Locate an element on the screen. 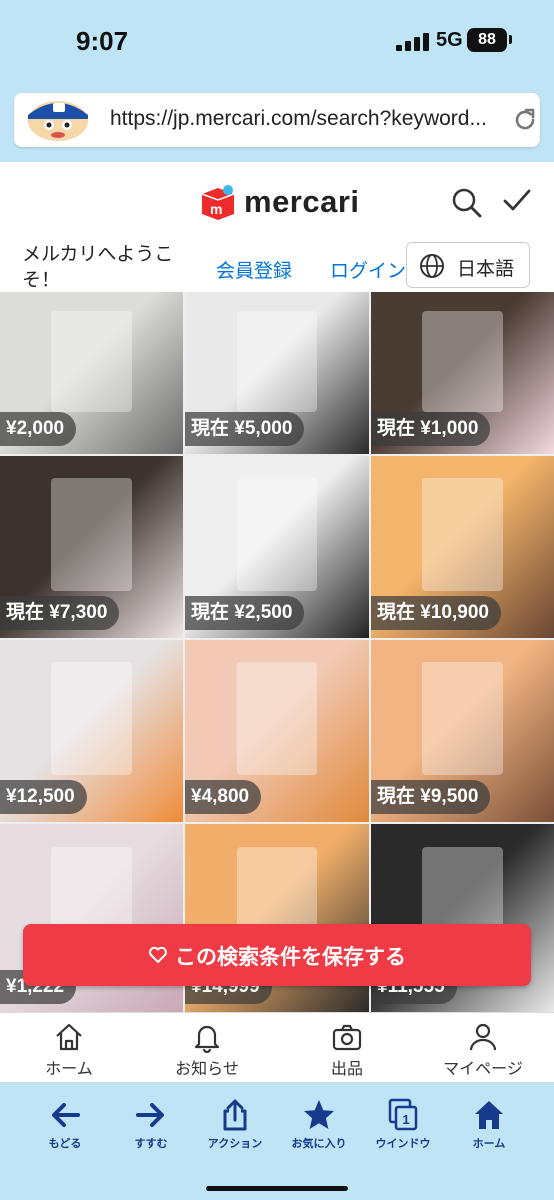 The image size is (554, 1200). battery-tip is located at coordinates (510, 39).